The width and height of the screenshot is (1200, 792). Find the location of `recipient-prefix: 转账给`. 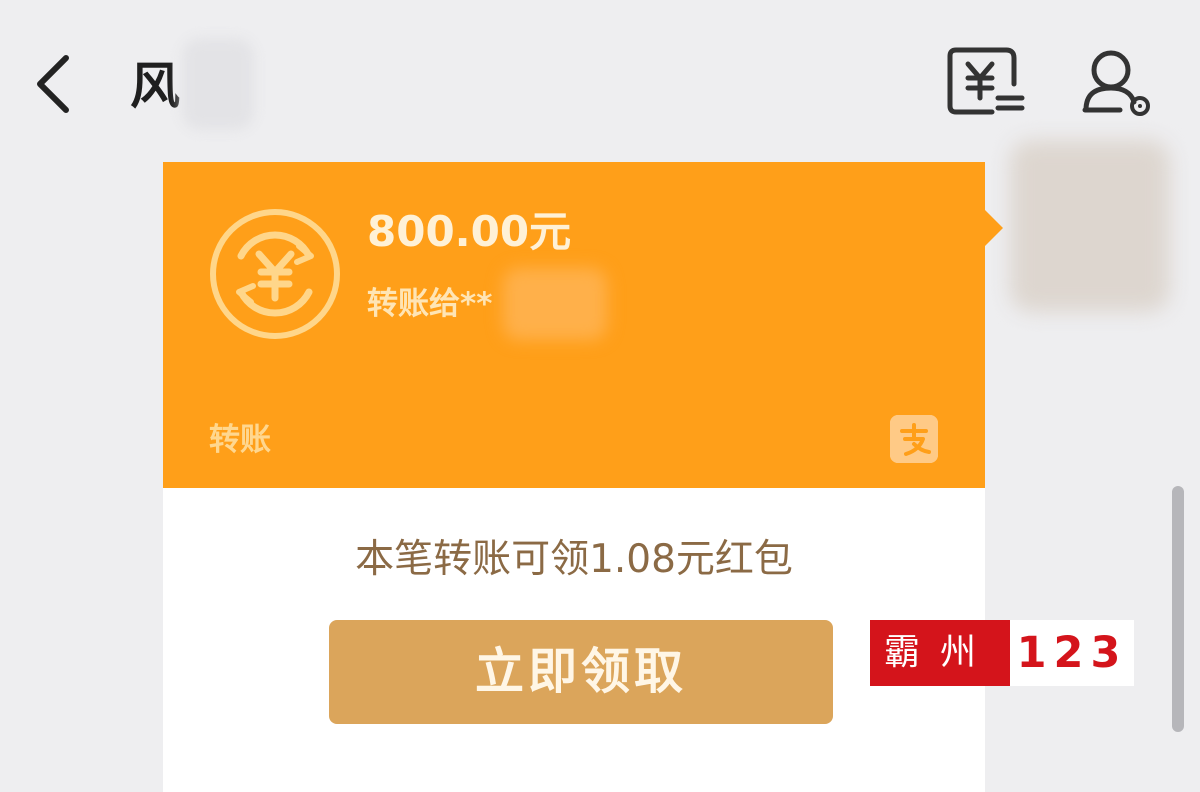

recipient-prefix: 转账给 is located at coordinates (413, 304).